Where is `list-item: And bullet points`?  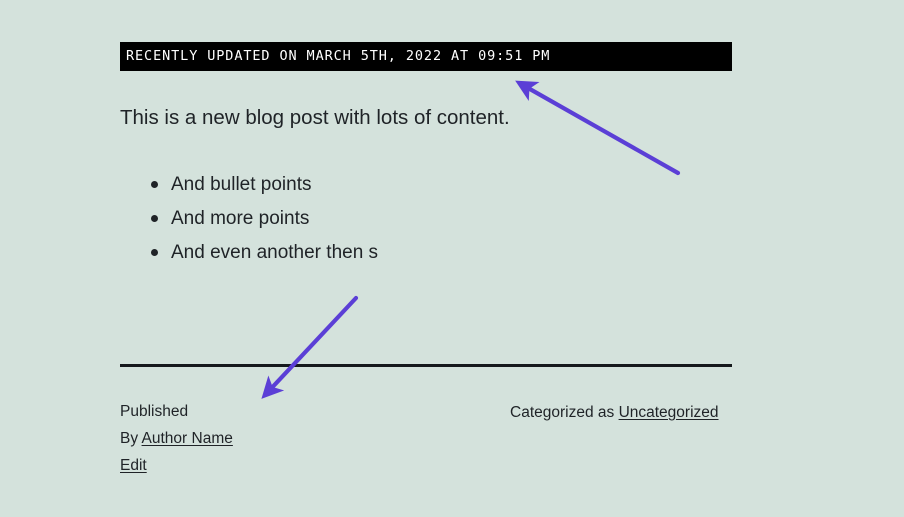
list-item: And bullet points is located at coordinates (264, 185).